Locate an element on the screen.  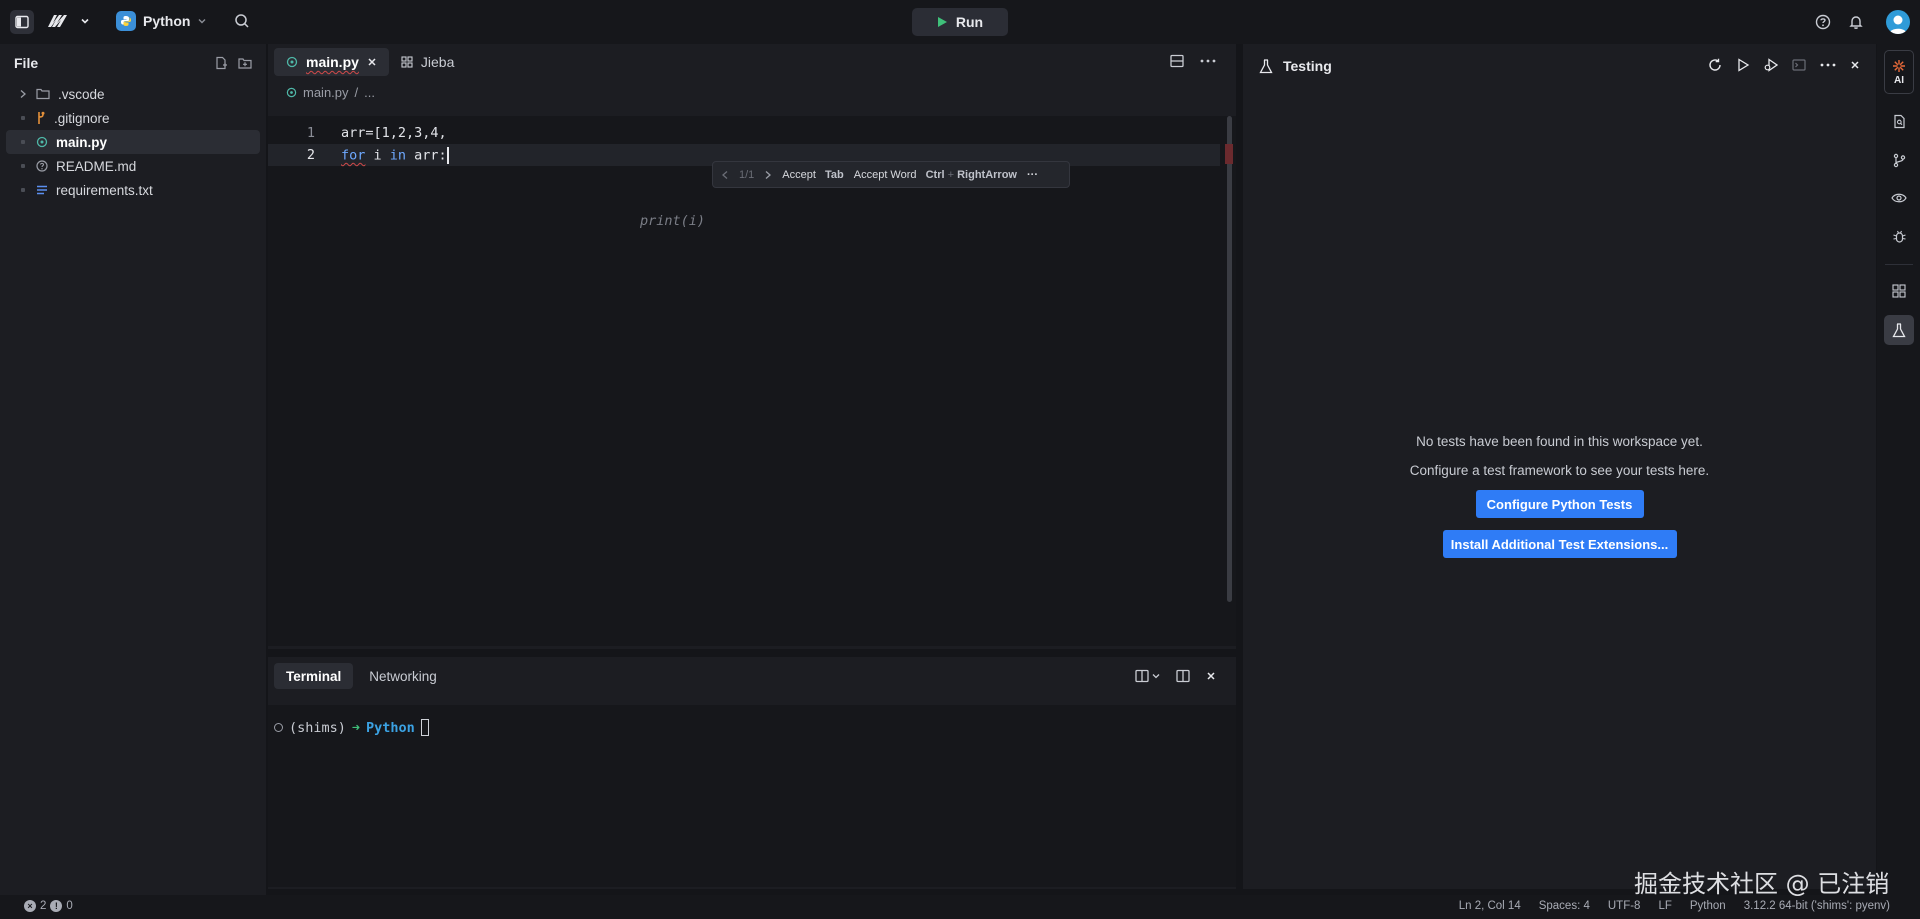
git-branch-icon is located at coordinates (1899, 160).